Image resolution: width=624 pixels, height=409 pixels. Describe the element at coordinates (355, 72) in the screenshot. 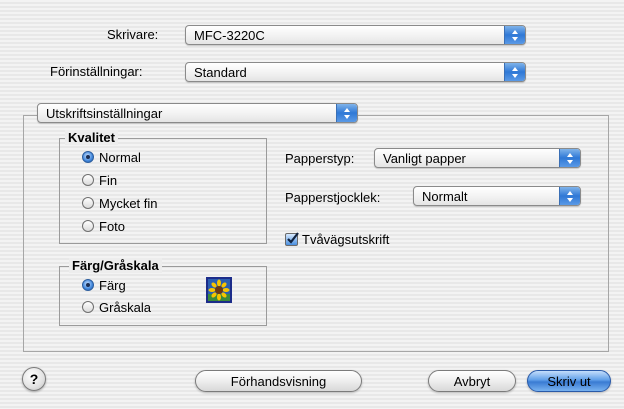

I see `presets-popup: Standard` at that location.